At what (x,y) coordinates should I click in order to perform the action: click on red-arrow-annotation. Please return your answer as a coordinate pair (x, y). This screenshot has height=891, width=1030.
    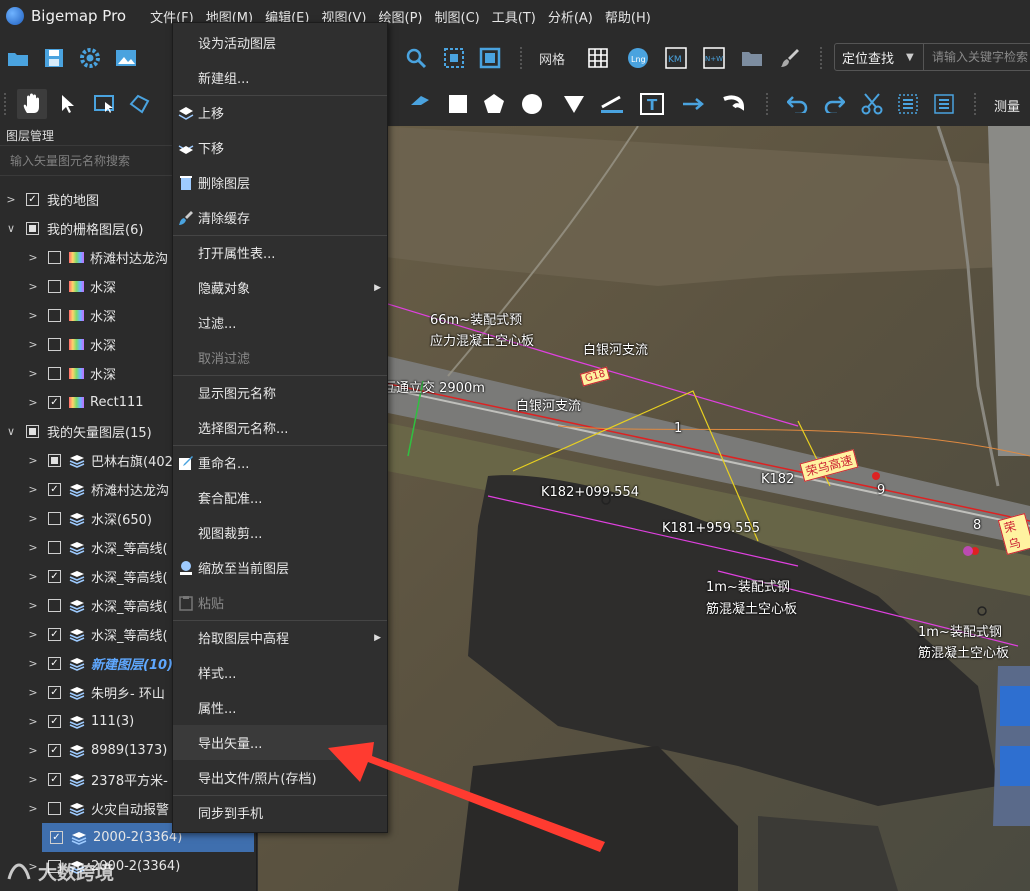
    Looking at the image, I should click on (466, 797).